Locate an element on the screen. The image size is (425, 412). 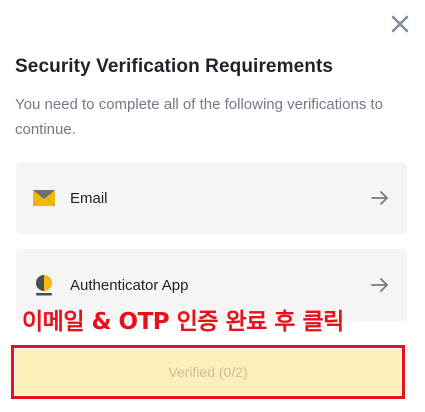
email-icon is located at coordinates (44, 198).